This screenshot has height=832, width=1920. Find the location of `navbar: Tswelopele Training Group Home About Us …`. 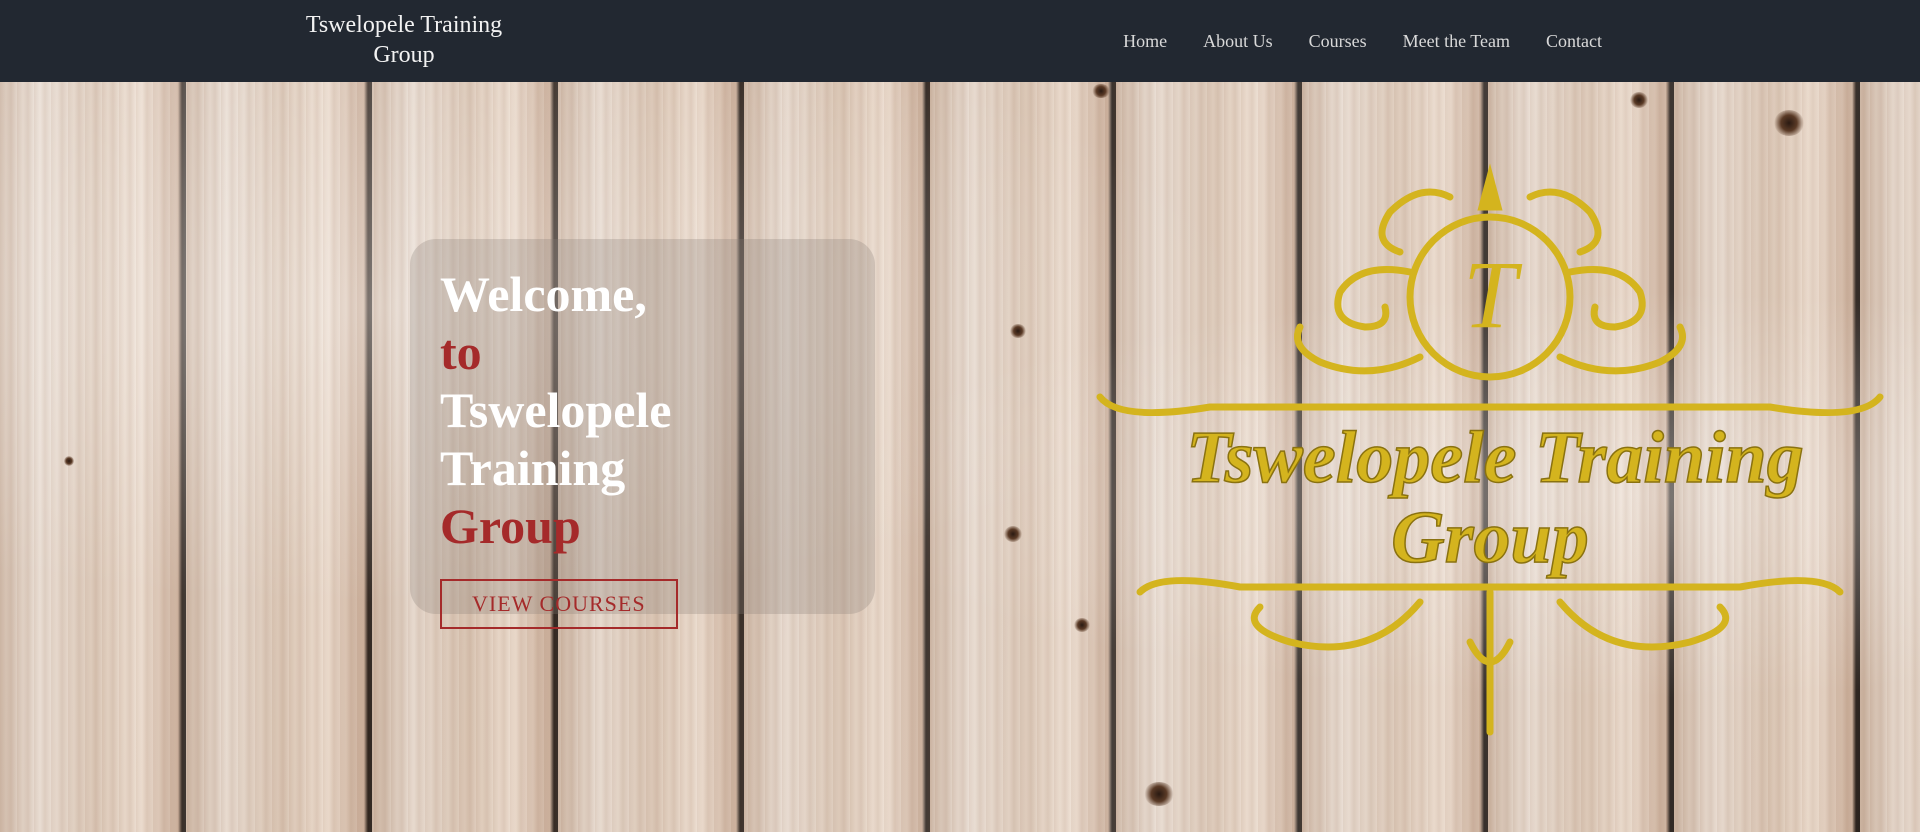

navbar: Tswelopele Training Group Home About Us … is located at coordinates (960, 41).